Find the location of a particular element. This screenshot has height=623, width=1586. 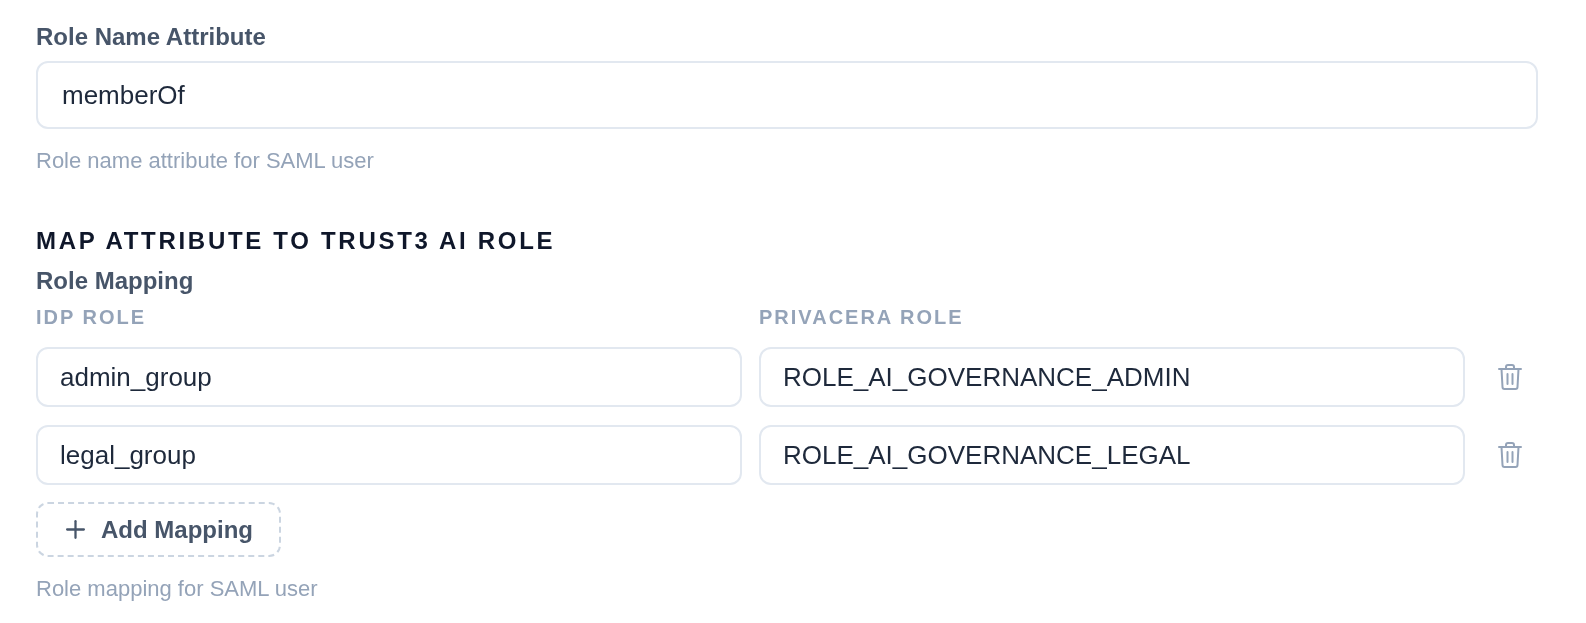

idp-role-input: admin_group is located at coordinates (389, 377).